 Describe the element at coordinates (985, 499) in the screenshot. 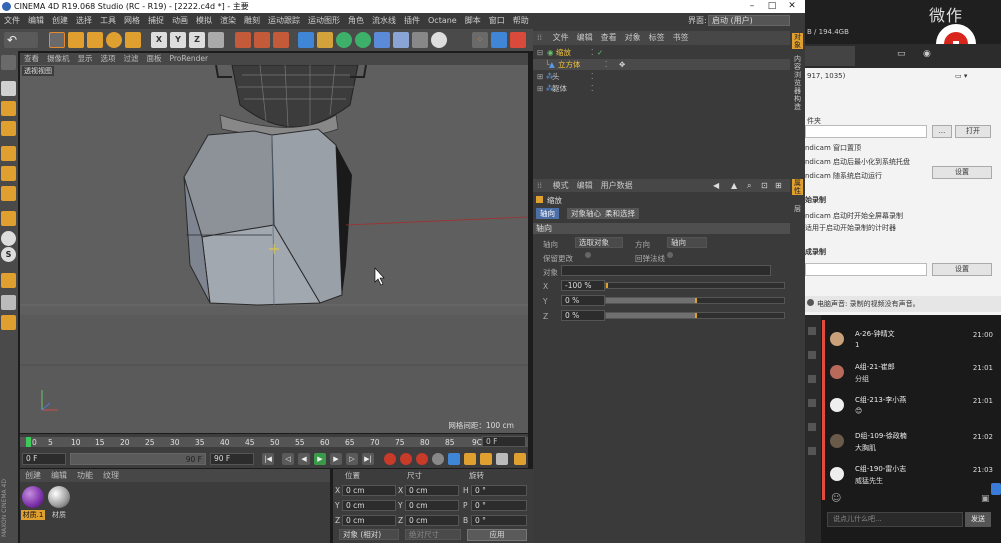

I see `image-icon: ▣` at that location.